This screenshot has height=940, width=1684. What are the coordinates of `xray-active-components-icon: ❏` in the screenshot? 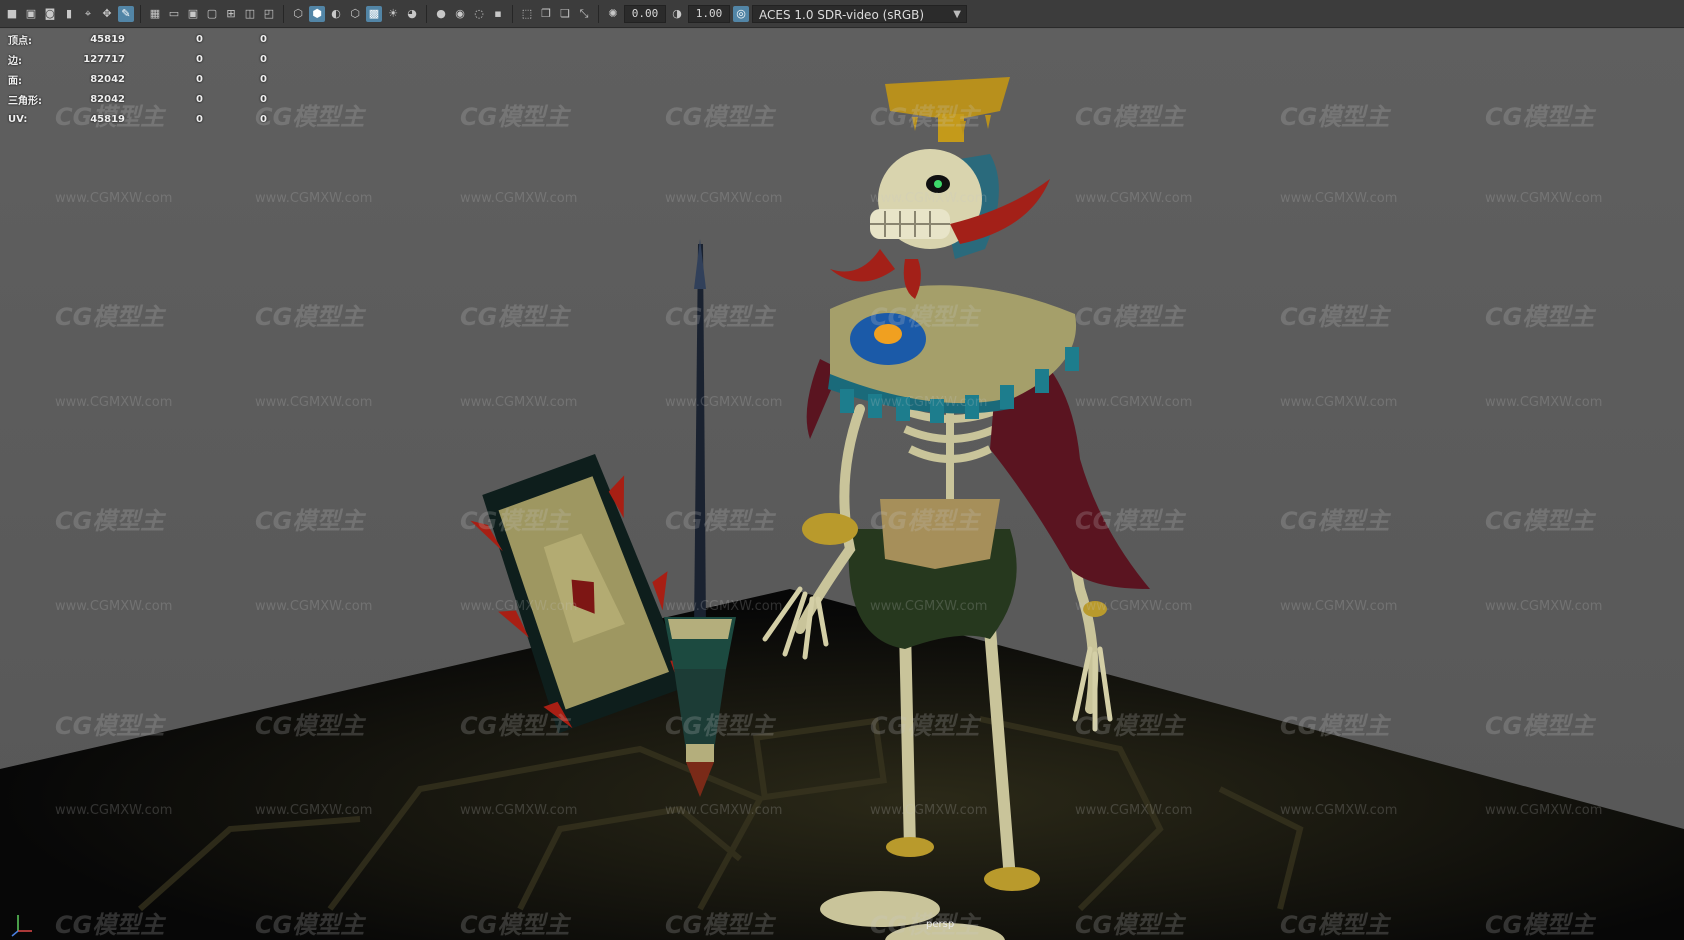 It's located at (565, 14).